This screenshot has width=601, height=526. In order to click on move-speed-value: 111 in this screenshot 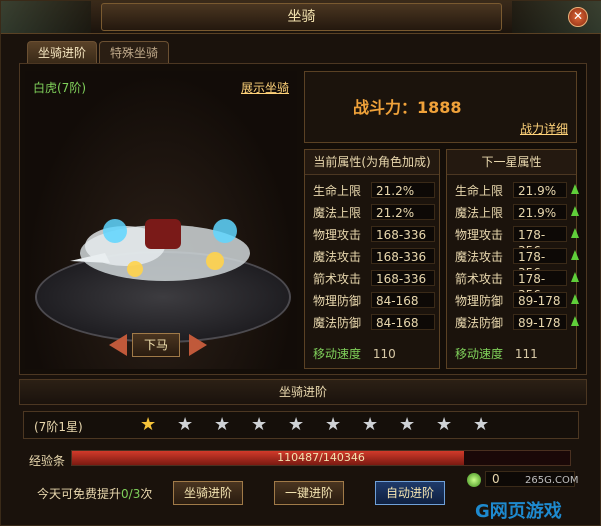, I will do `click(526, 354)`.